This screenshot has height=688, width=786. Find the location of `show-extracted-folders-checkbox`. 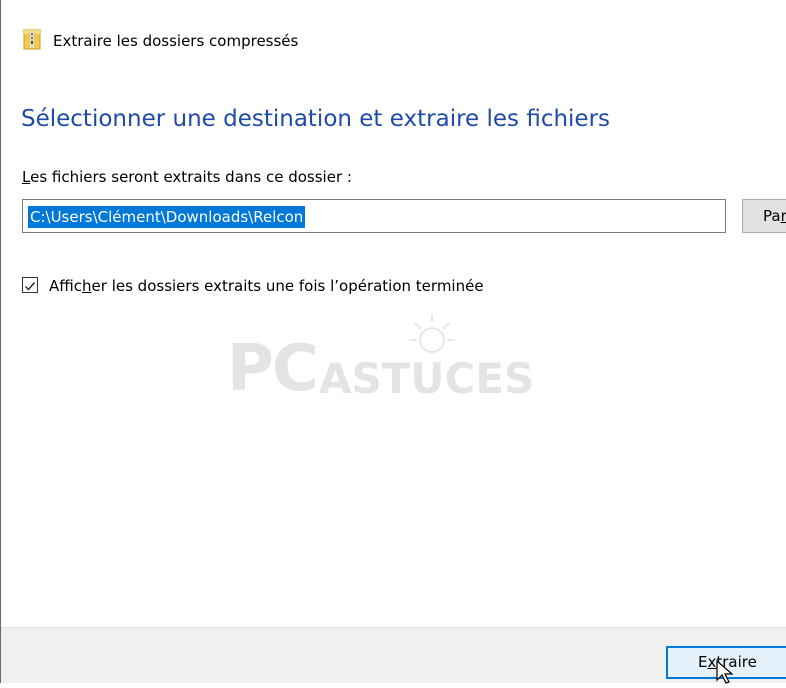

show-extracted-folders-checkbox is located at coordinates (30, 285).